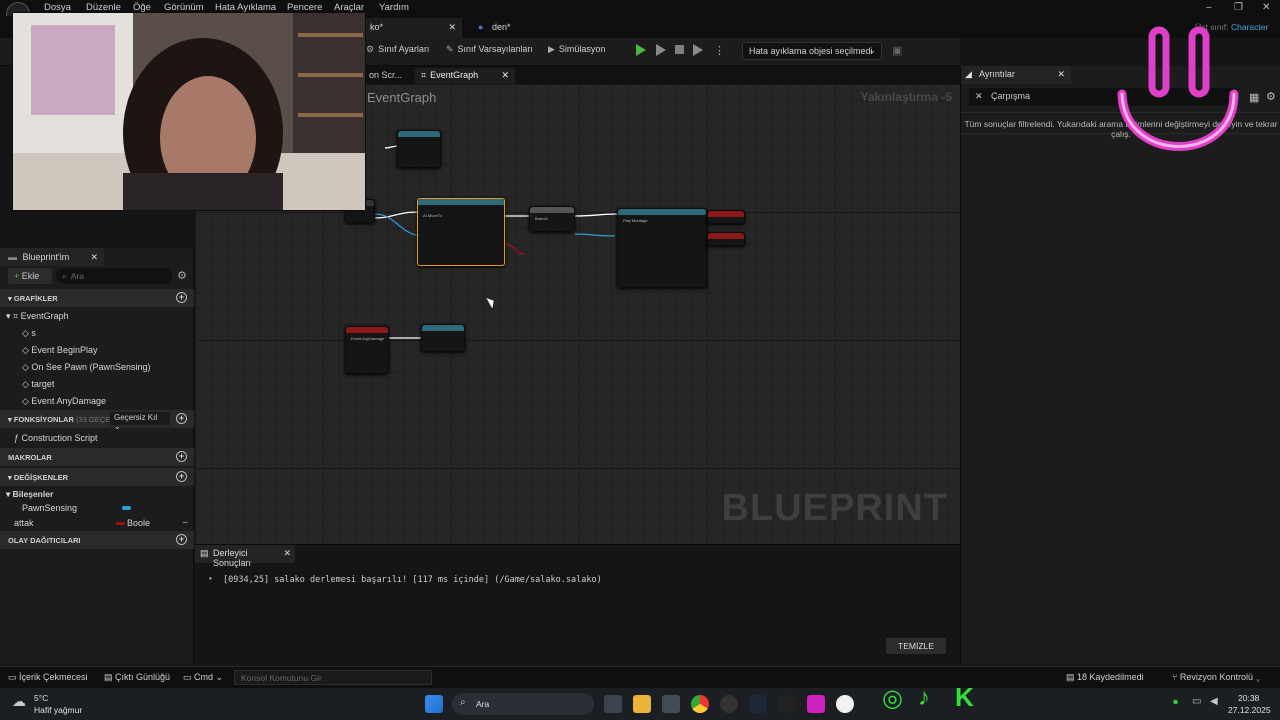  Describe the element at coordinates (1254, 97) in the screenshot. I see `grid-view-icon: ▦` at that location.